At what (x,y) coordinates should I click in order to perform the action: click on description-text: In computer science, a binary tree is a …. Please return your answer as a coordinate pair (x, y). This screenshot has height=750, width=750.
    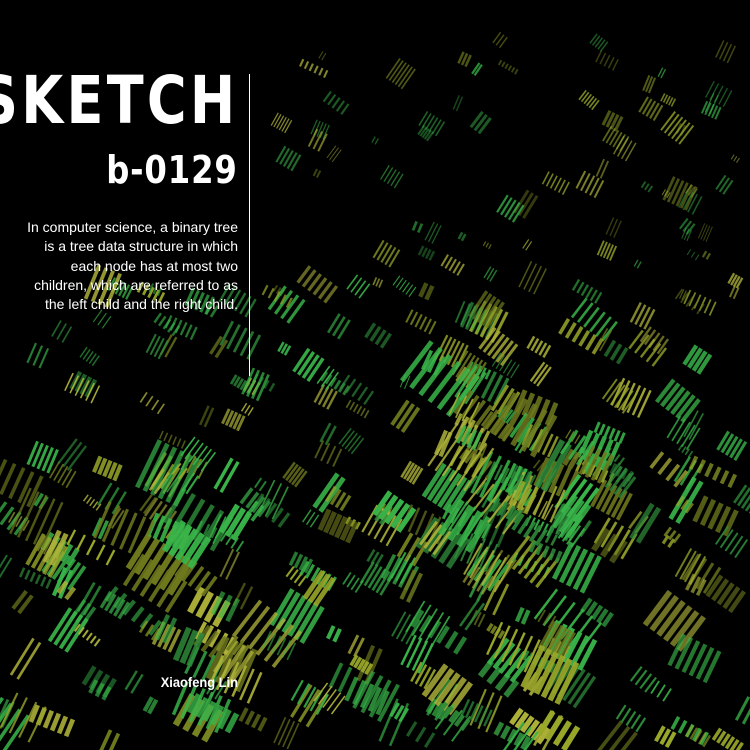
    Looking at the image, I should click on (132, 266).